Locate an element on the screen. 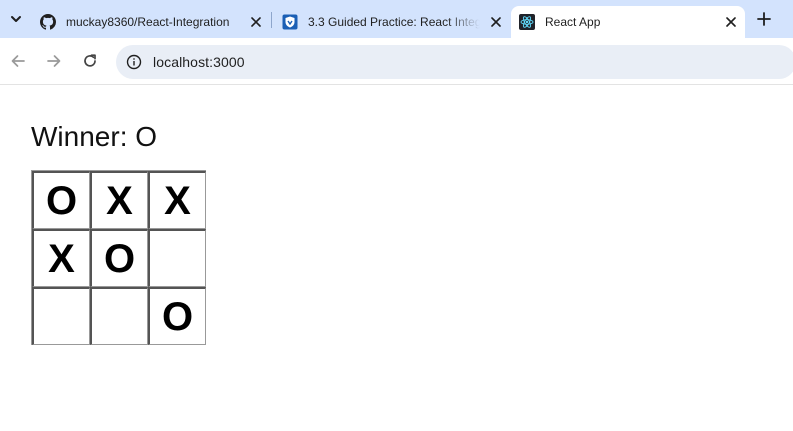 Image resolution: width=793 pixels, height=431 pixels. new-tab-button is located at coordinates (764, 19).